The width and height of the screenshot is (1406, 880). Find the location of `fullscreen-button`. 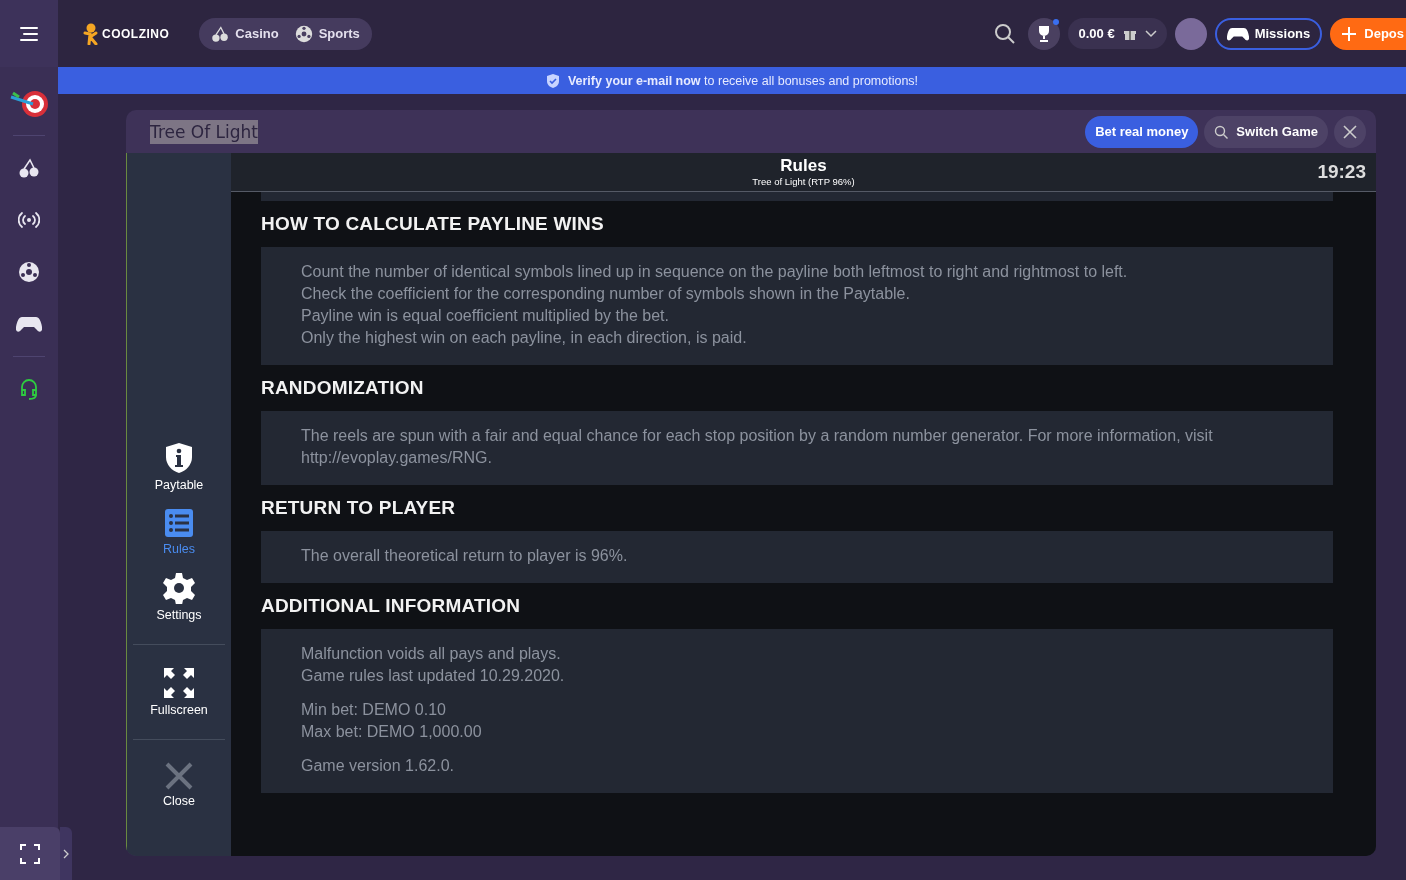

fullscreen-button is located at coordinates (30, 853).